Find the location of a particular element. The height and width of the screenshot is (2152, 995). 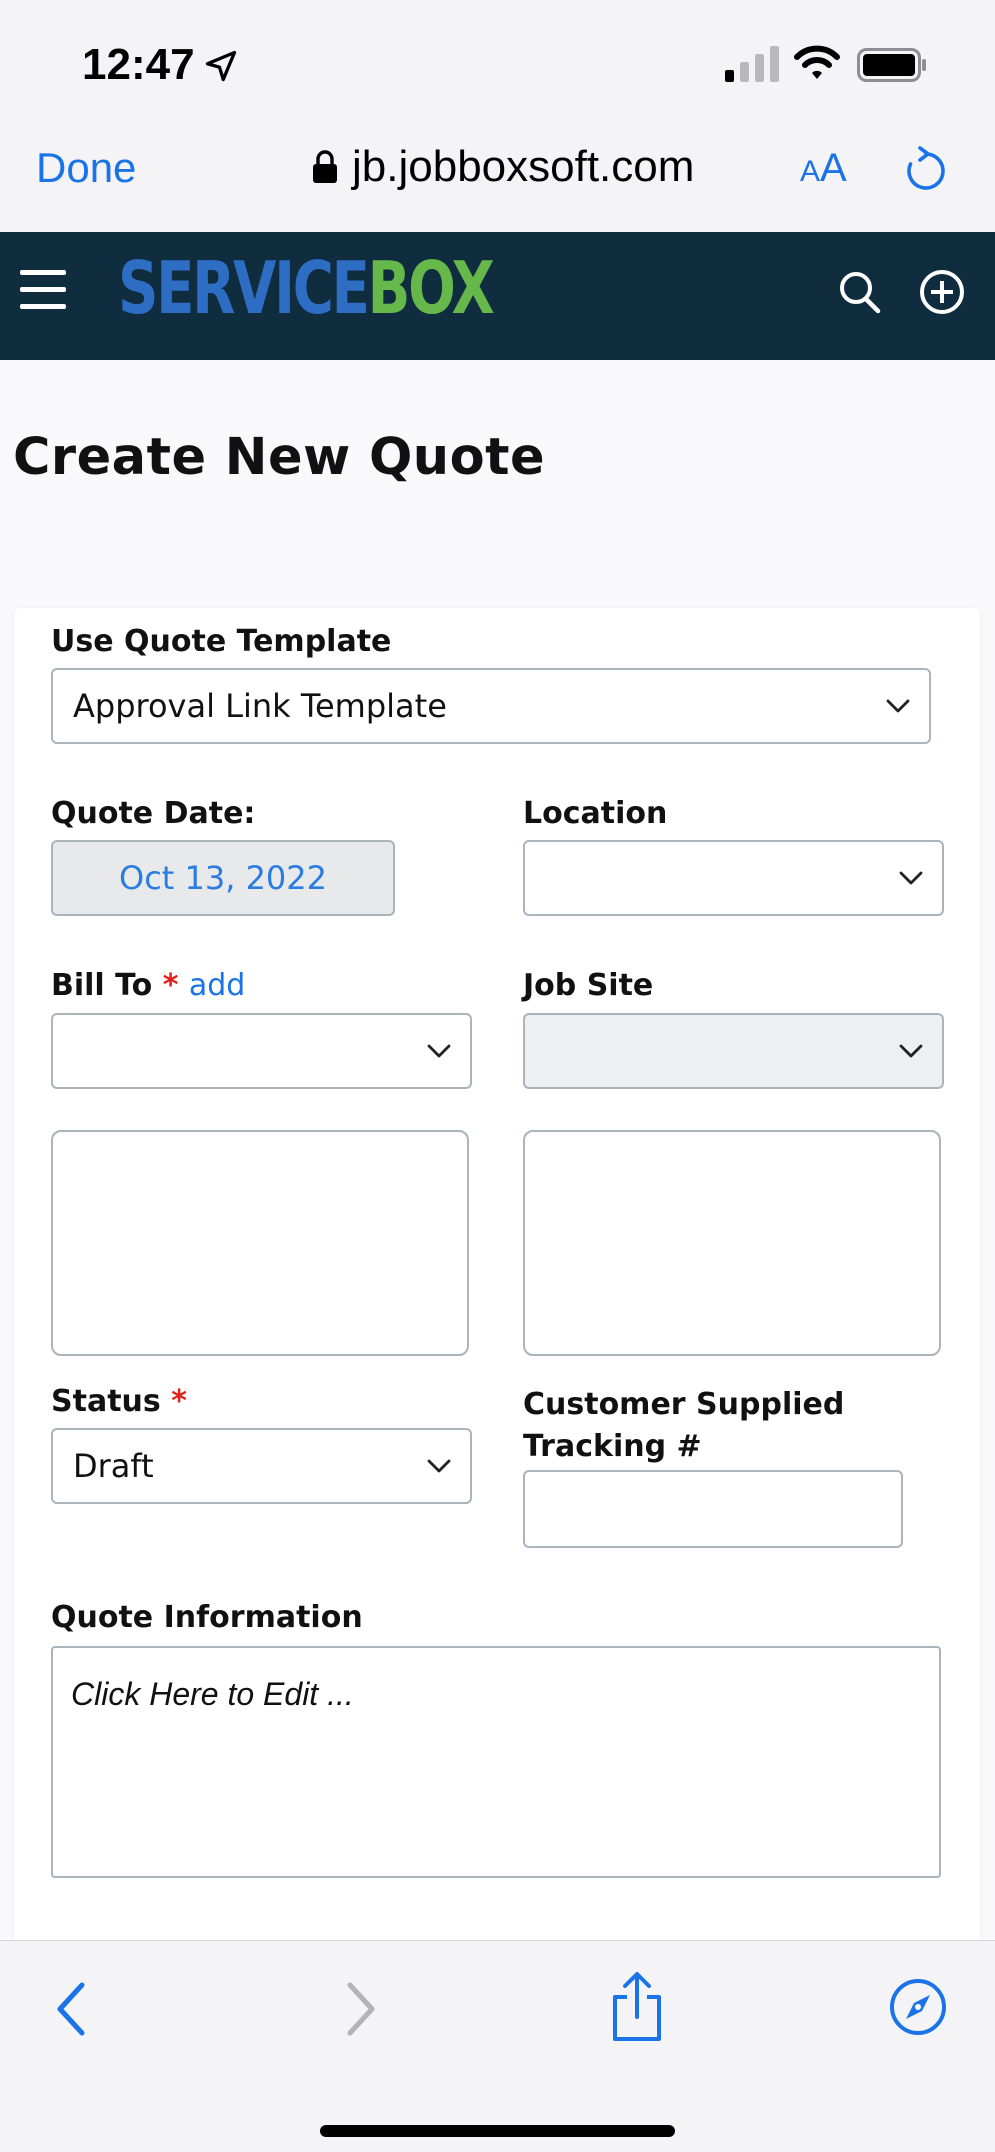

location-select is located at coordinates (733, 878).